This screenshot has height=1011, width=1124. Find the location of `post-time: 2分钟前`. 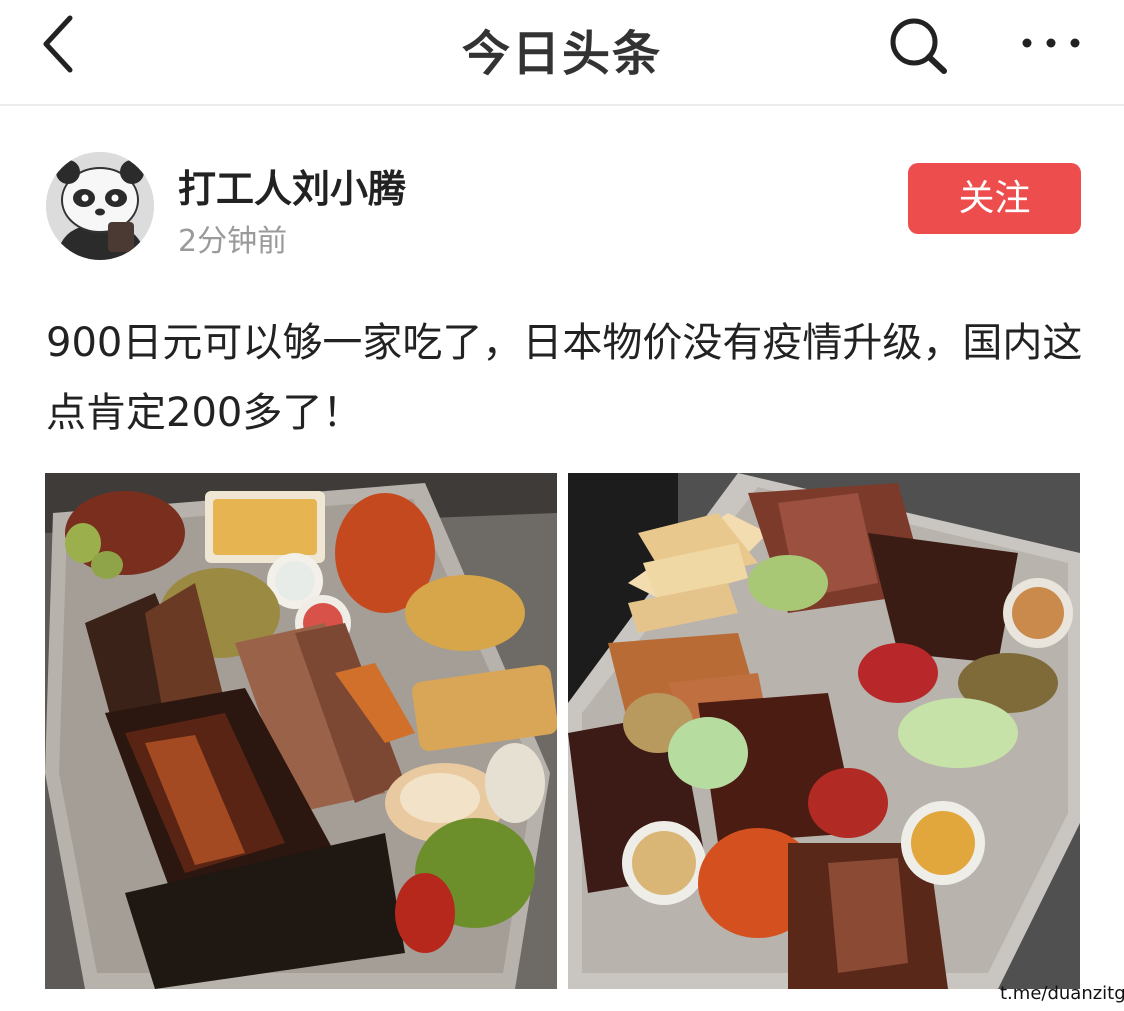

post-time: 2分钟前 is located at coordinates (233, 241).